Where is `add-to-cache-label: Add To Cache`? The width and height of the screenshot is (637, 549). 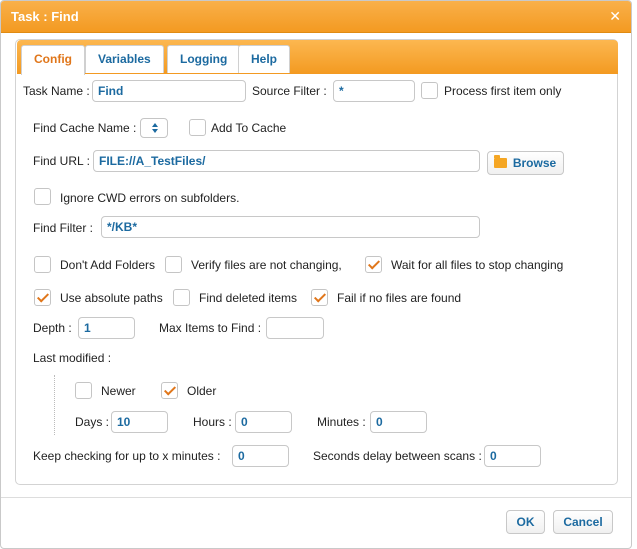 add-to-cache-label: Add To Cache is located at coordinates (249, 128).